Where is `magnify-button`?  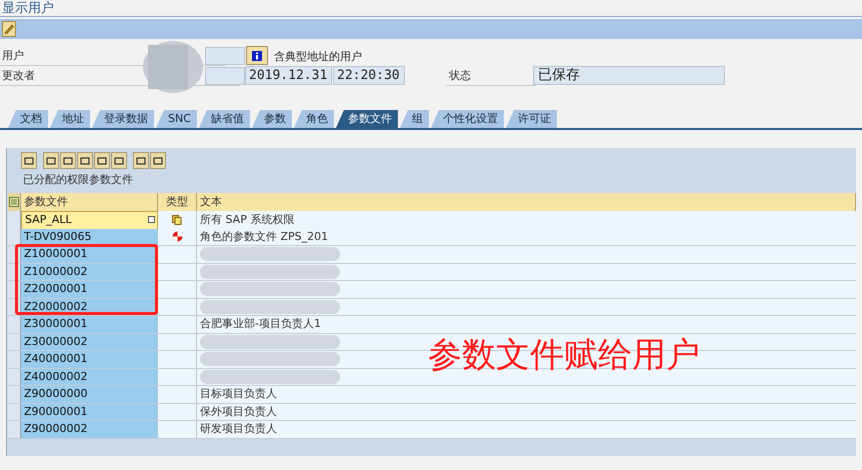
magnify-button is located at coordinates (29, 160).